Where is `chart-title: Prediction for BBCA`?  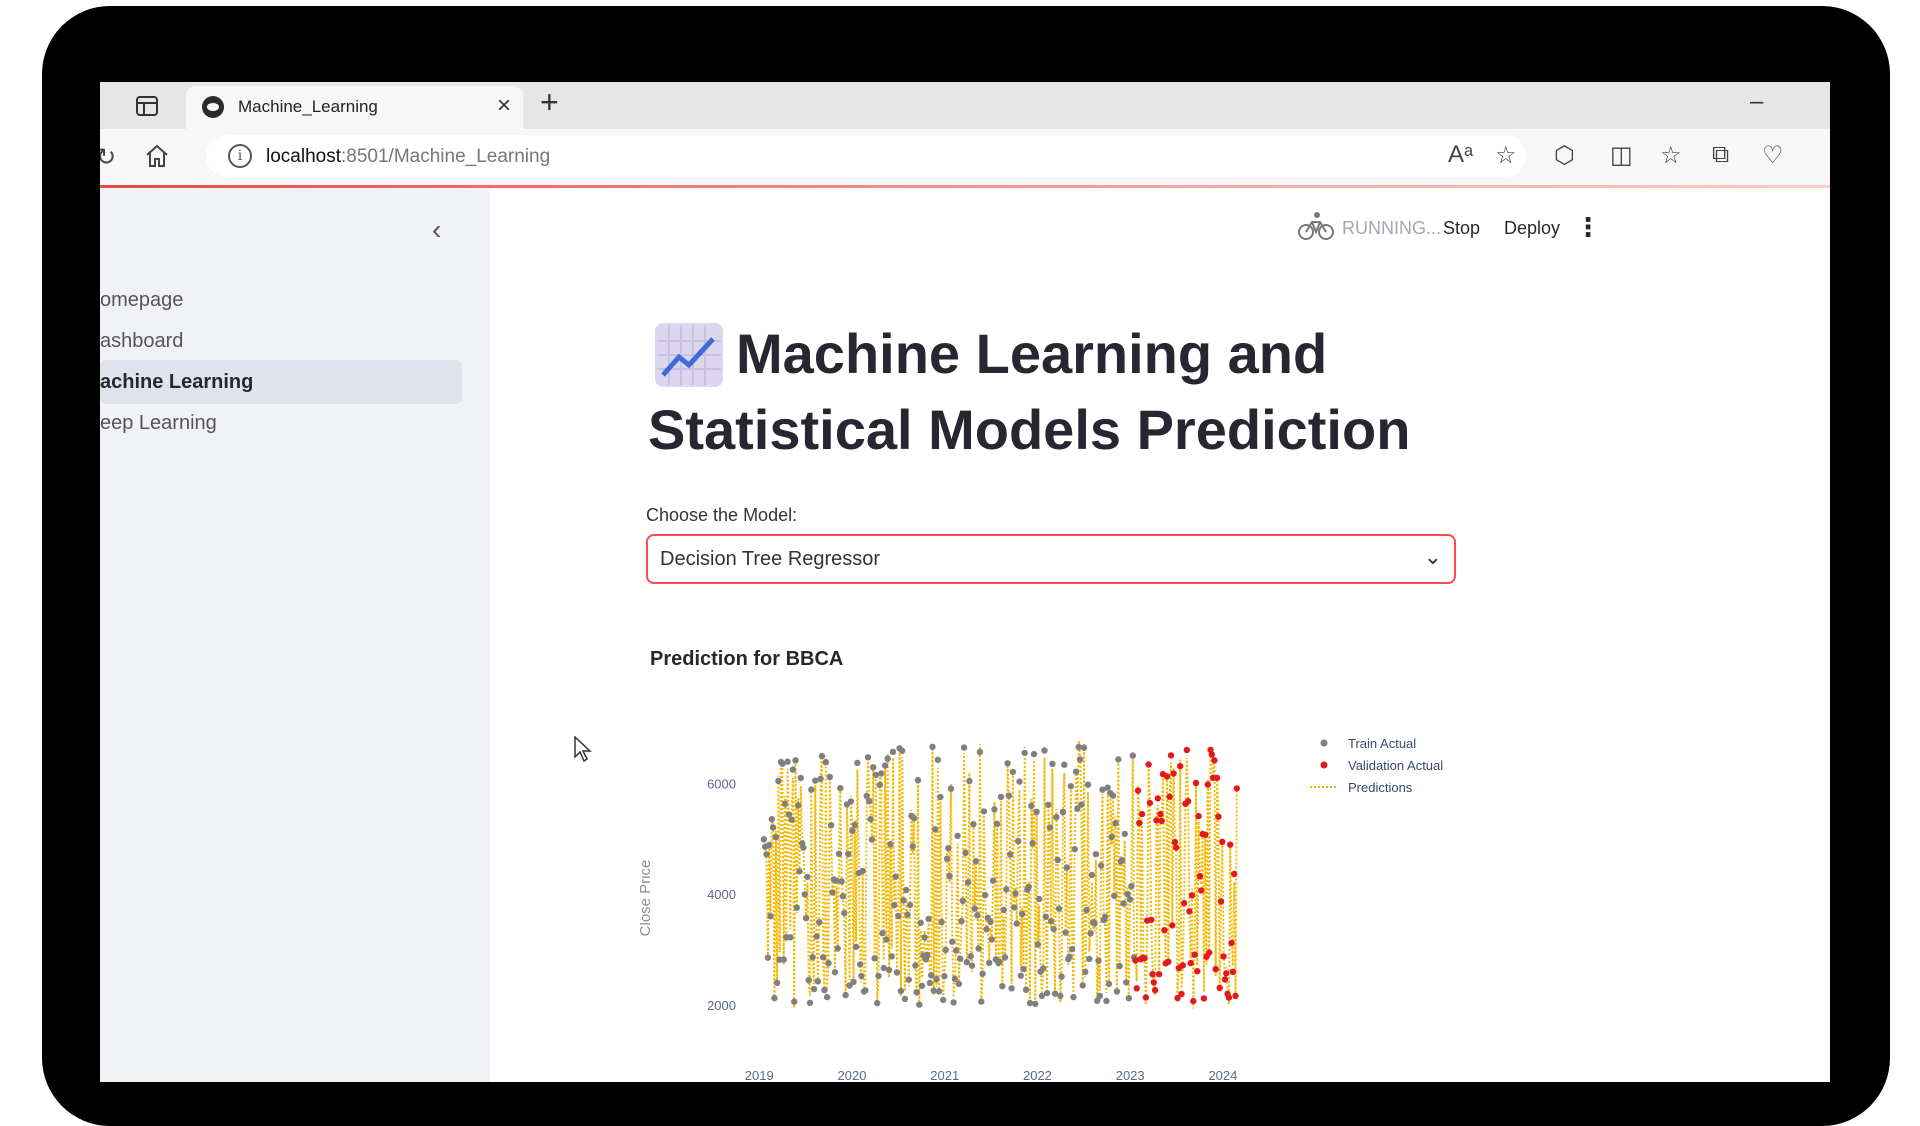 chart-title: Prediction for BBCA is located at coordinates (747, 659).